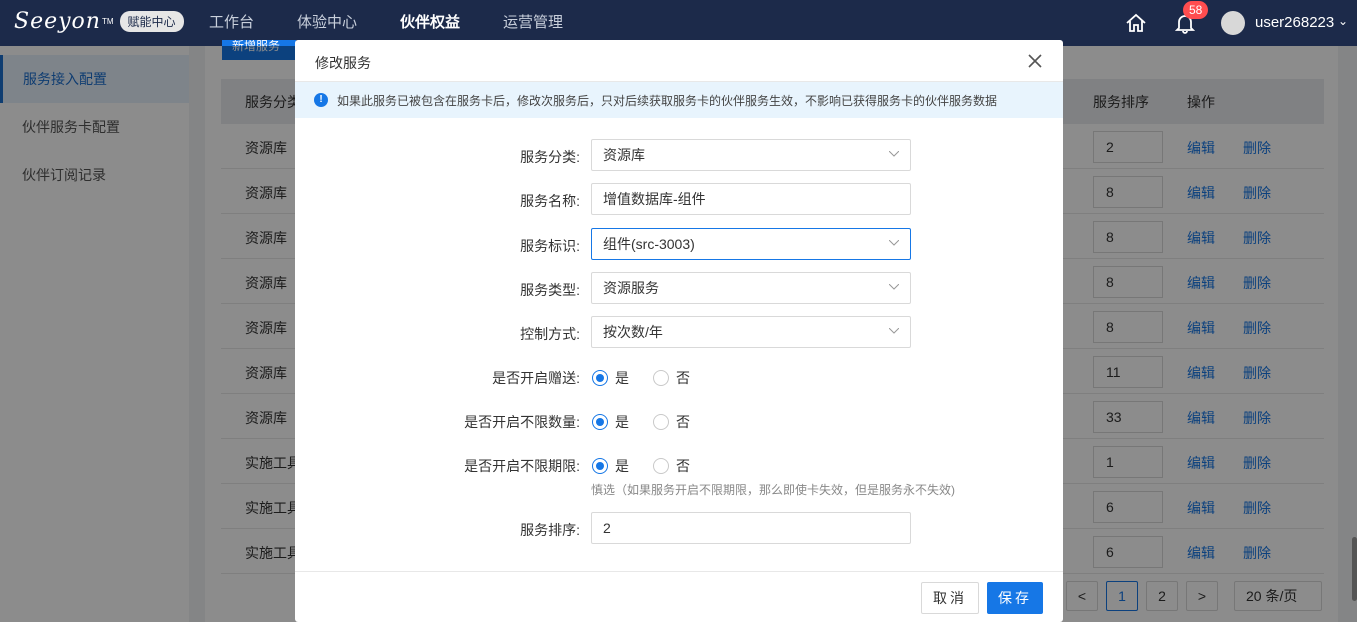 Image resolution: width=1357 pixels, height=622 pixels. I want to click on control-label: 控制方式:, so click(550, 334).